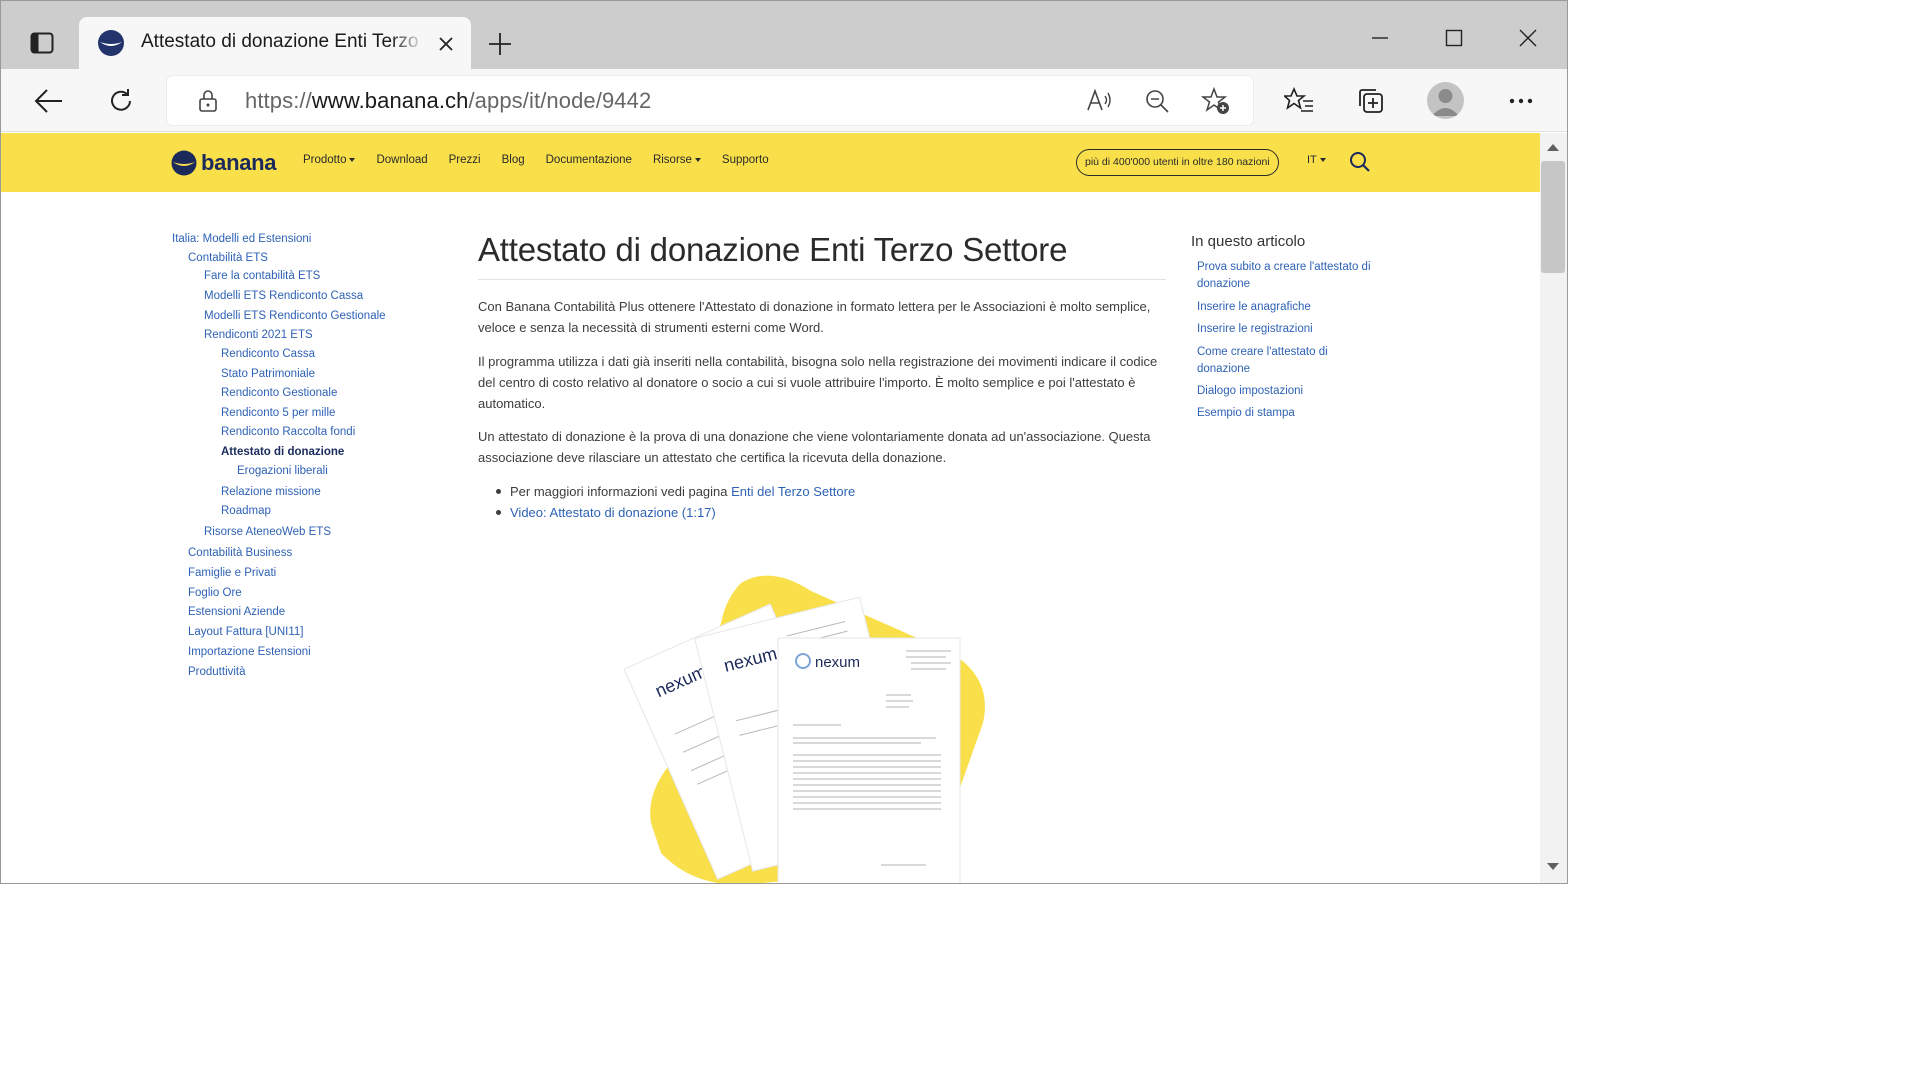 This screenshot has height=1082, width=1924. Describe the element at coordinates (325, 160) in the screenshot. I see `nav-label: Prodotto` at that location.